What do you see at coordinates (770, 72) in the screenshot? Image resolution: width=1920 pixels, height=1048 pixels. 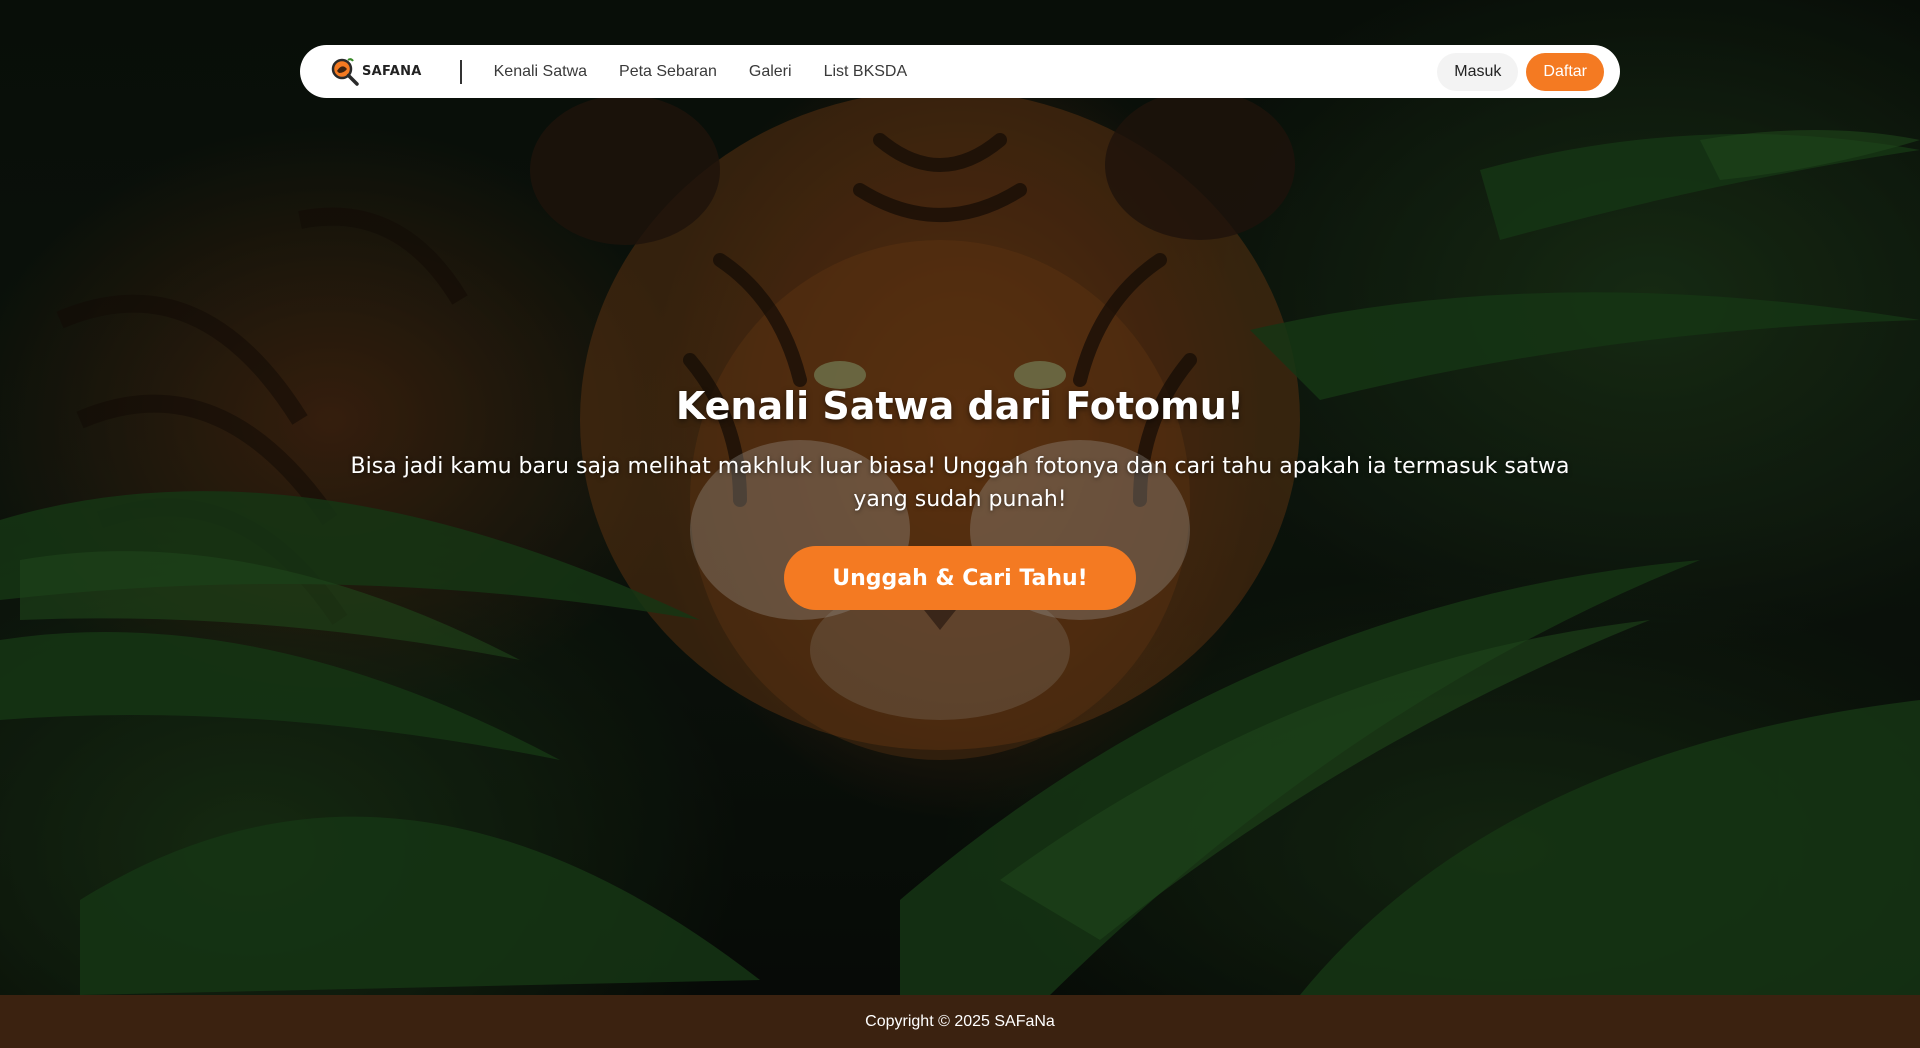 I see `nav-link-galeri: Galeri` at bounding box center [770, 72].